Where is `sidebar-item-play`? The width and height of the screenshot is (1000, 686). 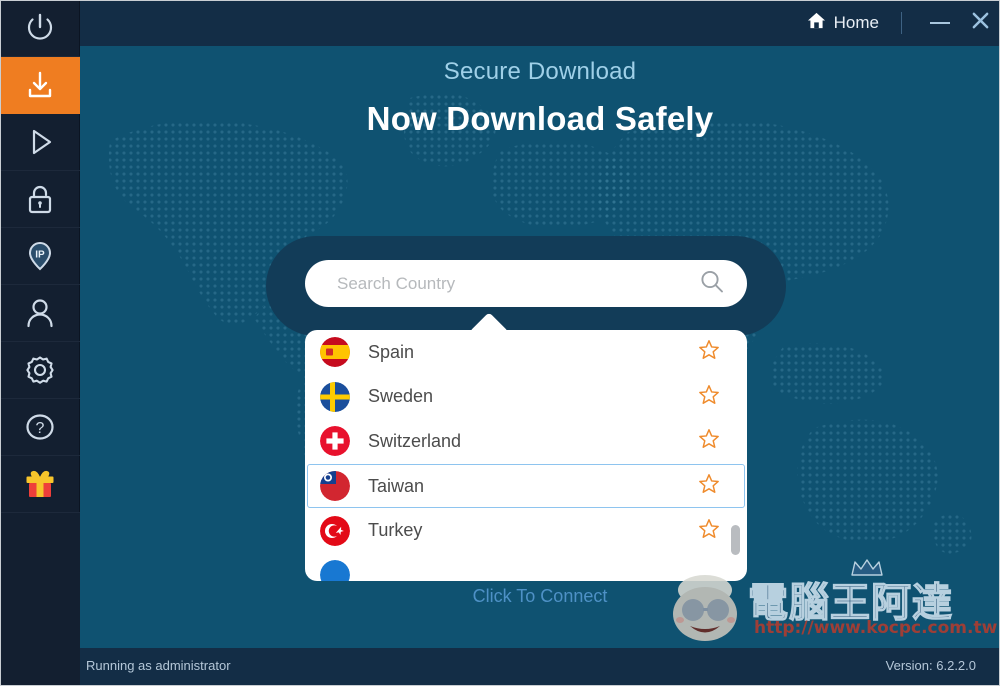 sidebar-item-play is located at coordinates (40, 142).